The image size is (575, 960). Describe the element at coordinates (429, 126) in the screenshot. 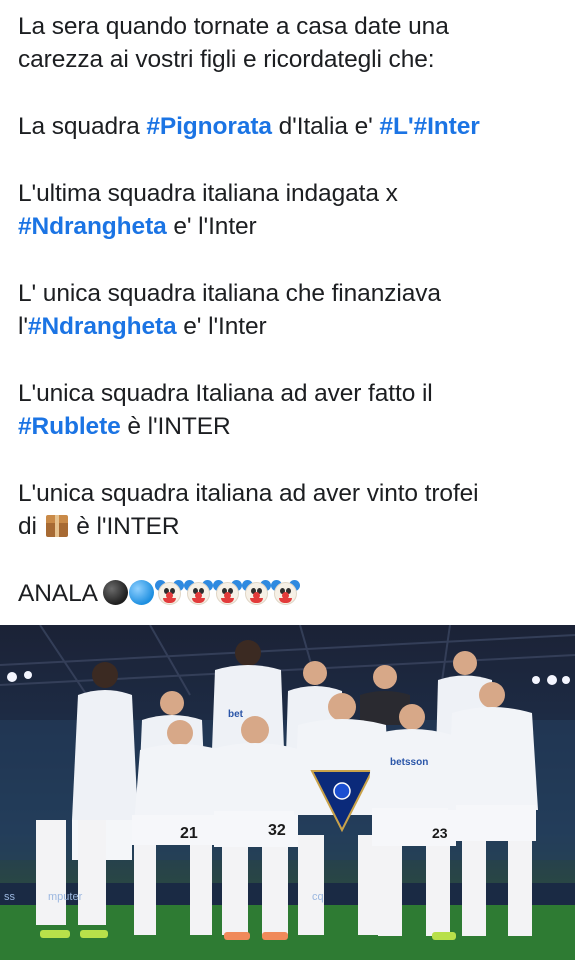

I see `hashtag-link: #L'#Inter` at that location.